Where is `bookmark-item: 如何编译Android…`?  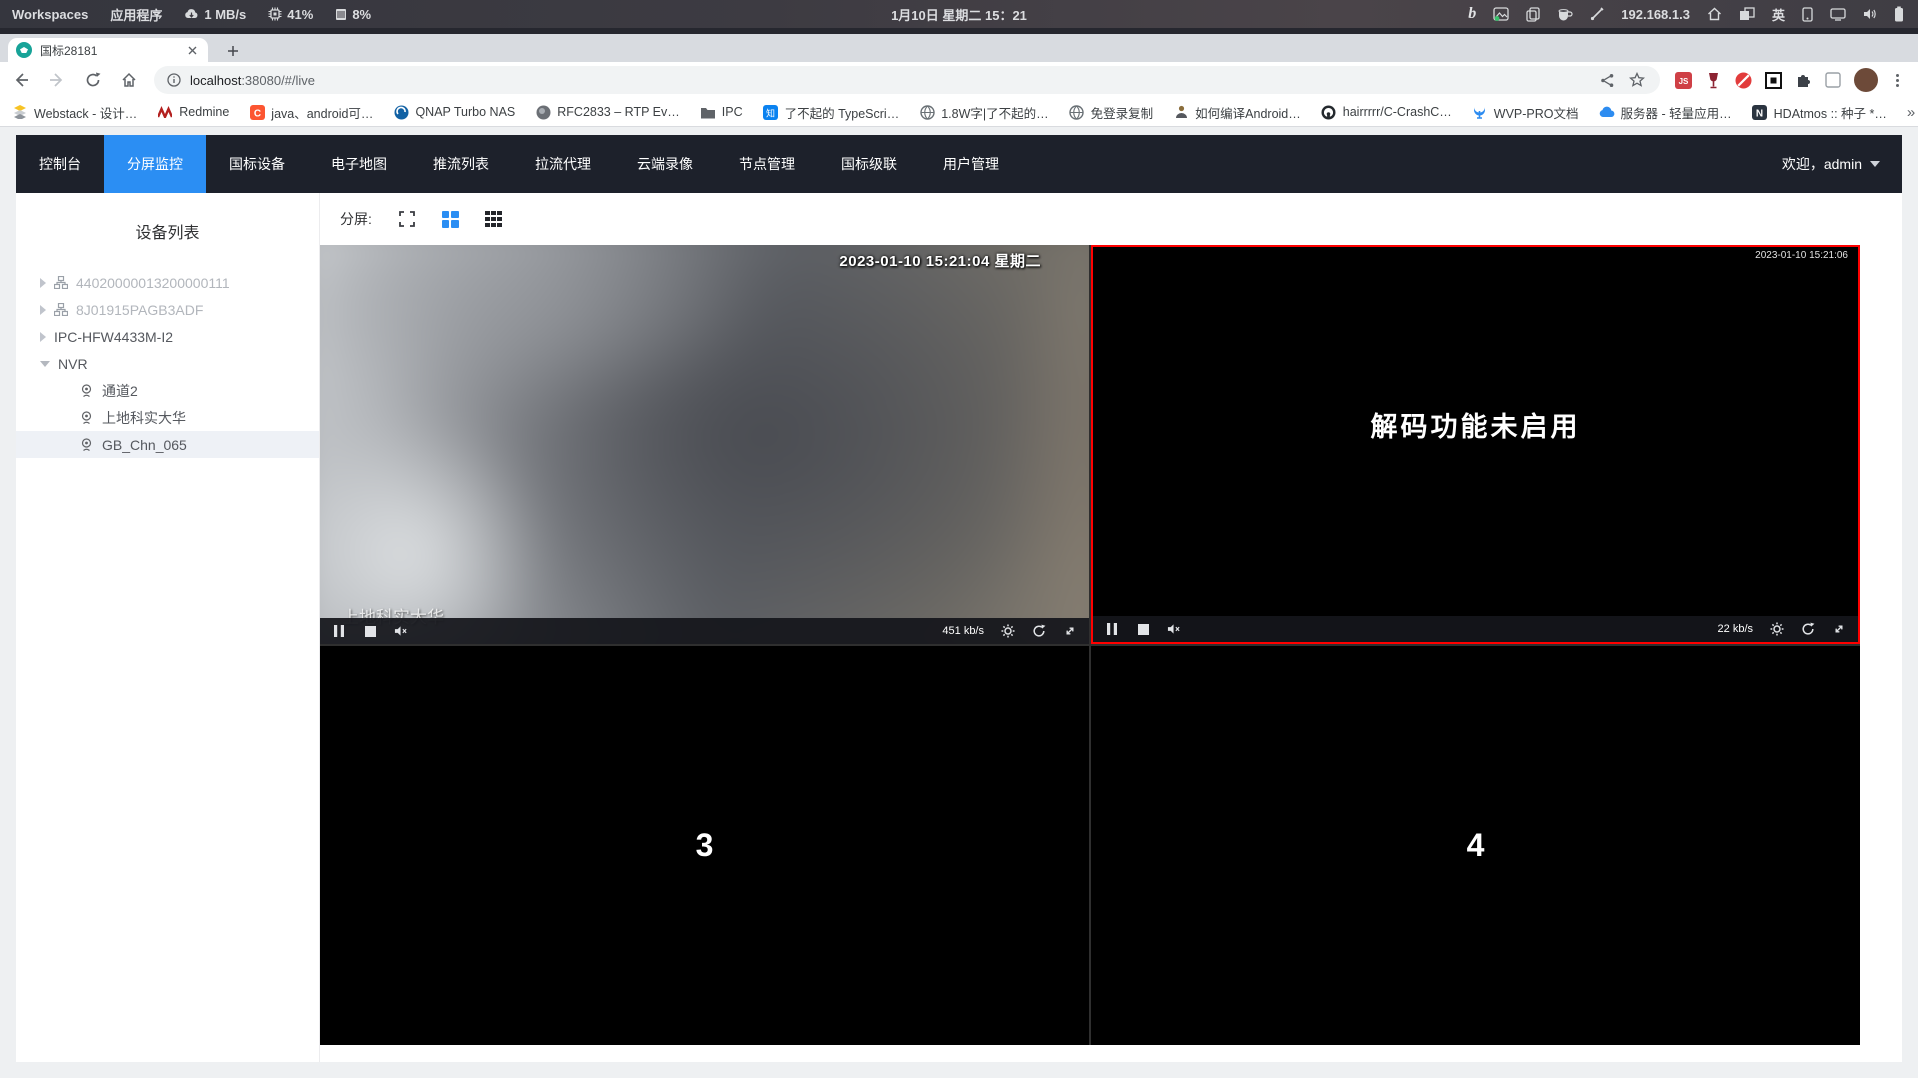 bookmark-item: 如何编译Android… is located at coordinates (1237, 112).